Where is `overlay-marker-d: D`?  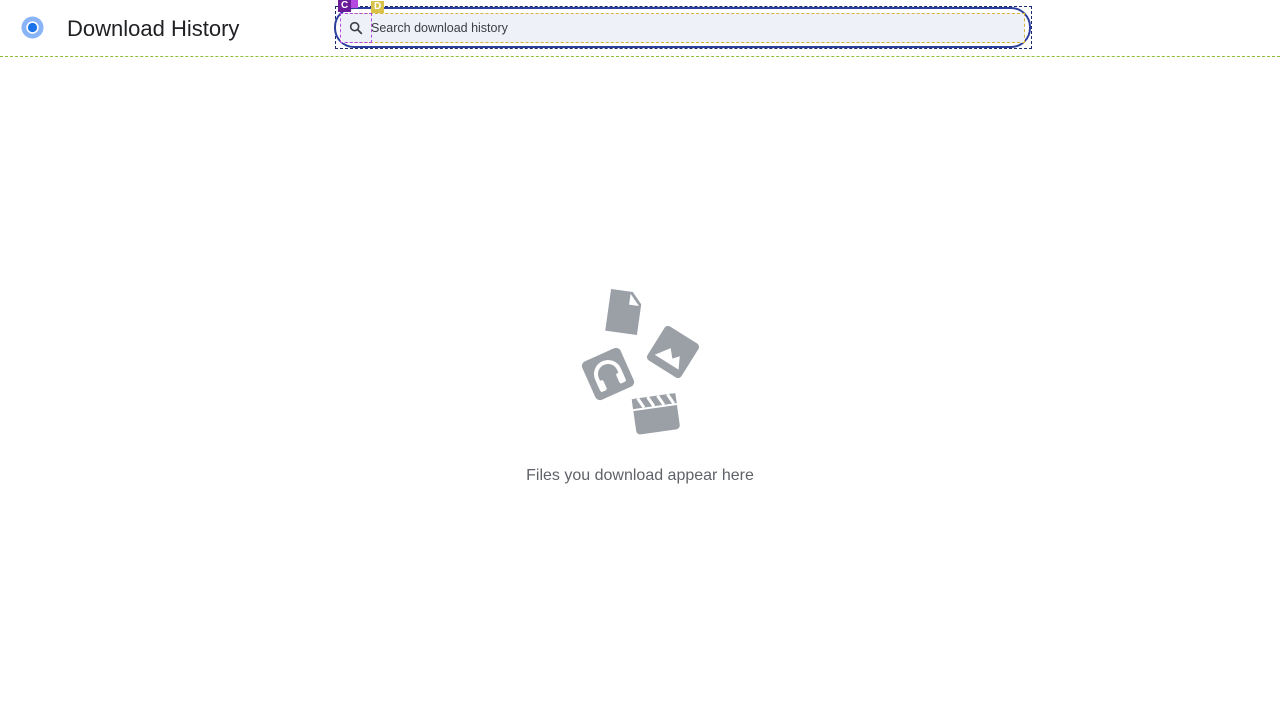 overlay-marker-d: D is located at coordinates (378, 7).